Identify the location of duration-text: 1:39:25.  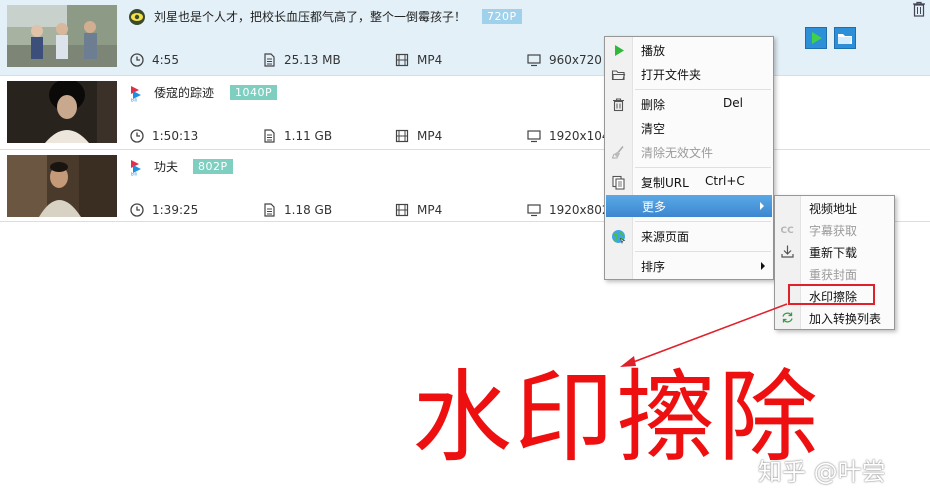
(175, 210).